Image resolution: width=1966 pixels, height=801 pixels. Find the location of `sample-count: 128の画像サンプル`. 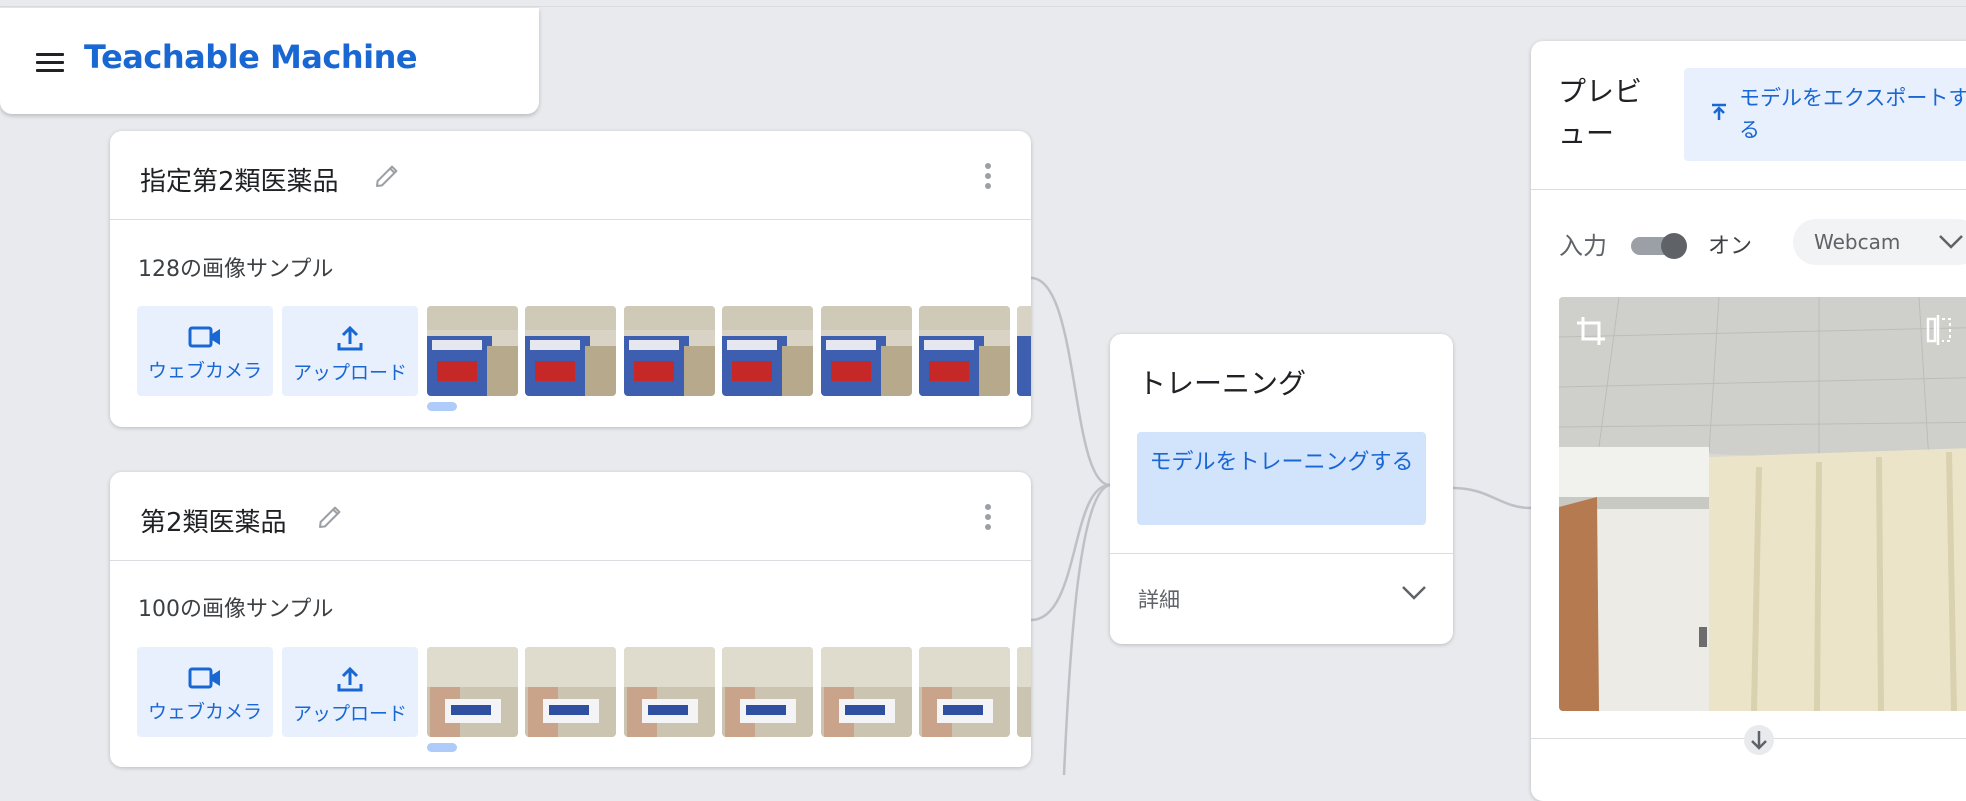

sample-count: 128の画像サンプル is located at coordinates (236, 269).